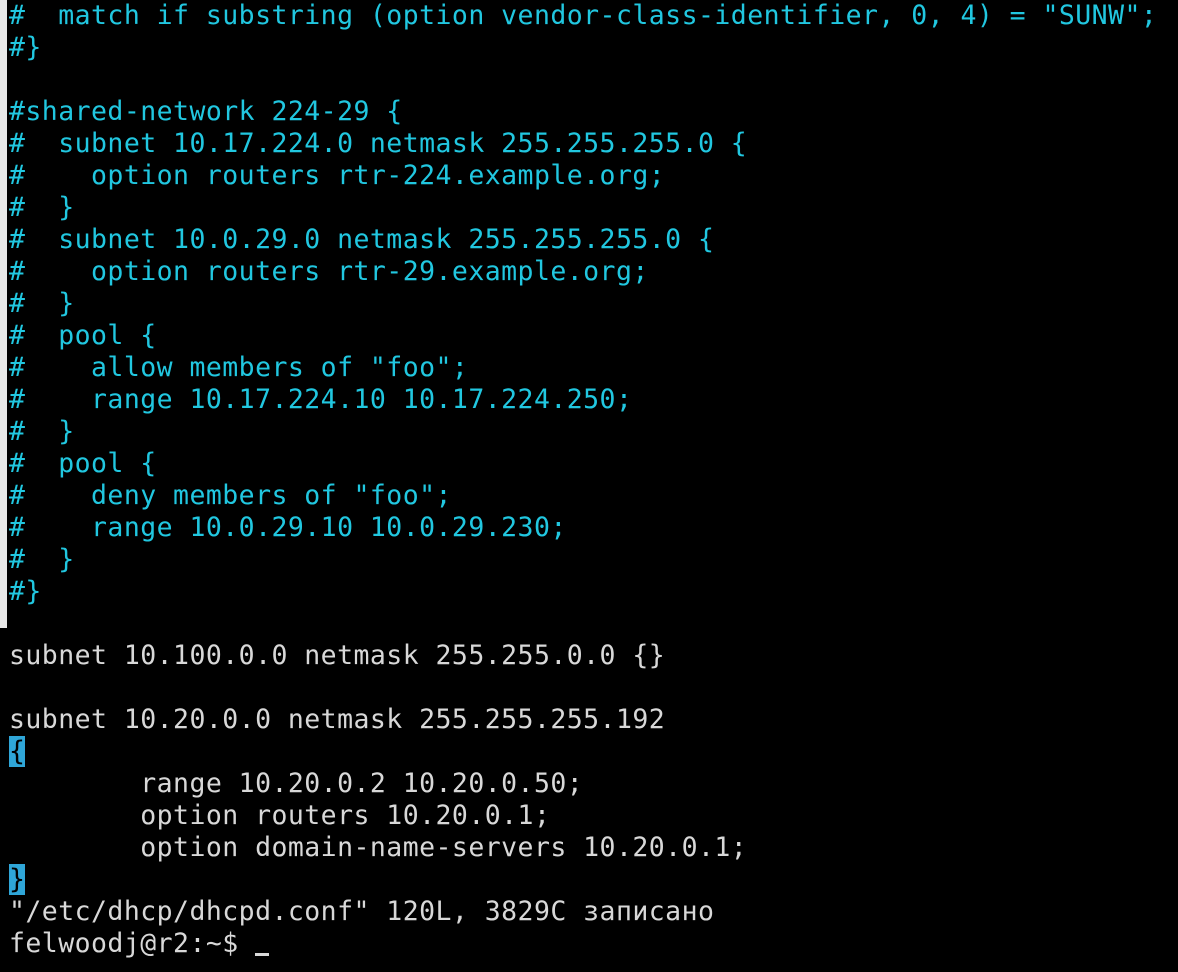  I want to click on line-text: #shared-network 224-29 {, so click(206, 111).